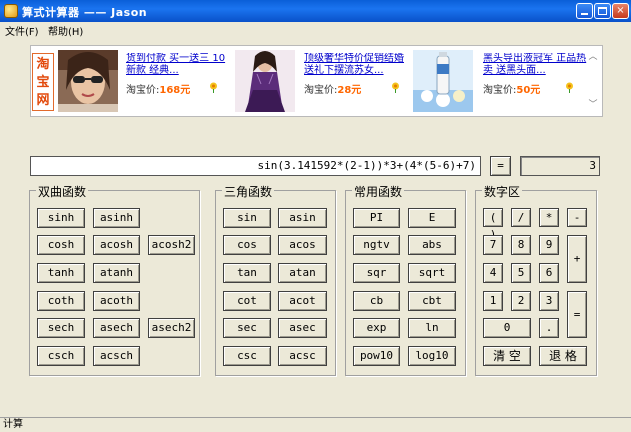  Describe the element at coordinates (432, 301) in the screenshot. I see `func-cbt-button: cbt` at that location.